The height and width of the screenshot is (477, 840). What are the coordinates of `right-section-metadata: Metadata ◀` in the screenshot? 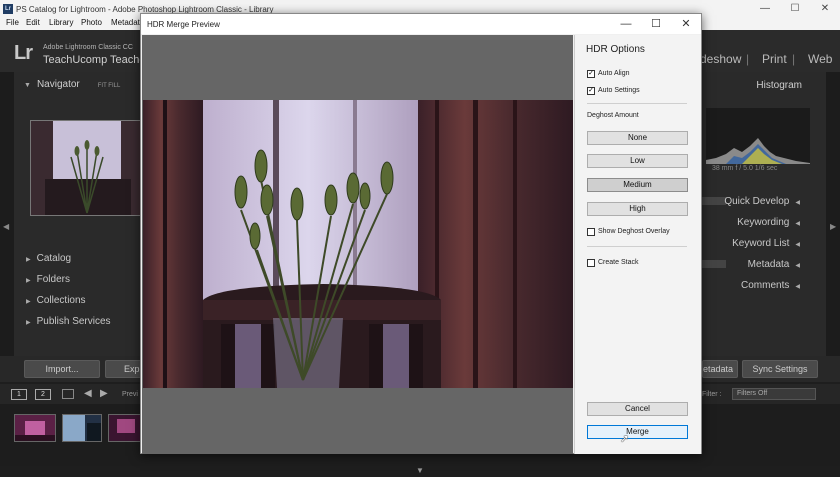 It's located at (774, 264).